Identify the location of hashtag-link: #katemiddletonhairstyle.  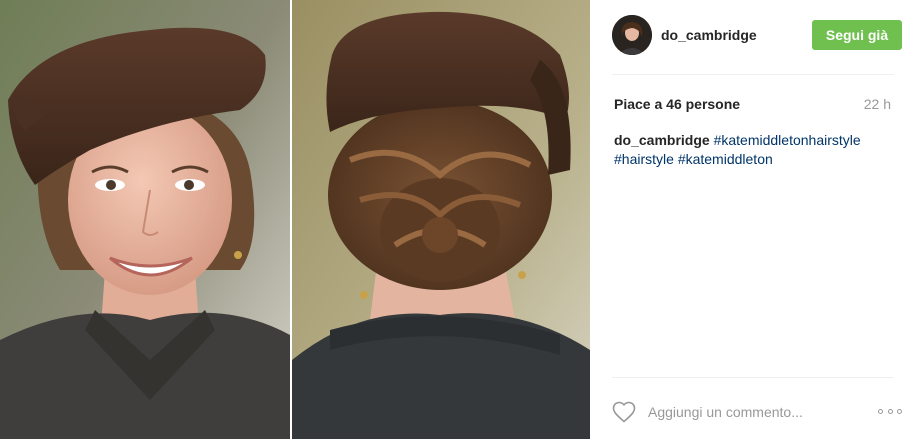
(787, 140).